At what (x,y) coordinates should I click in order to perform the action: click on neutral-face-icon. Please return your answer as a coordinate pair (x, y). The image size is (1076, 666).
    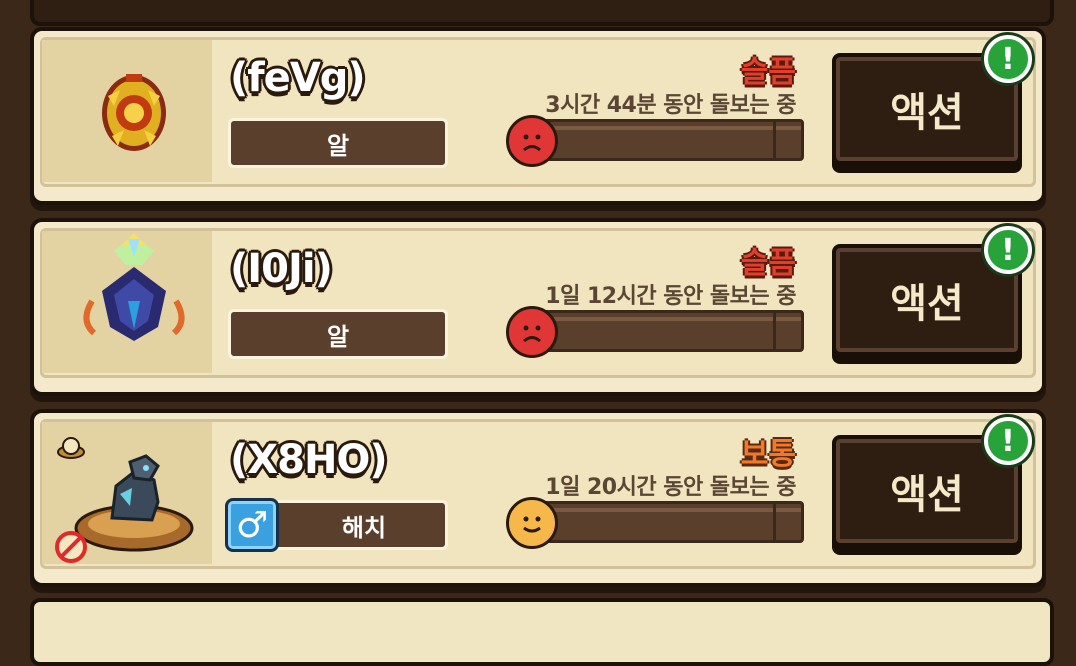
    Looking at the image, I should click on (532, 523).